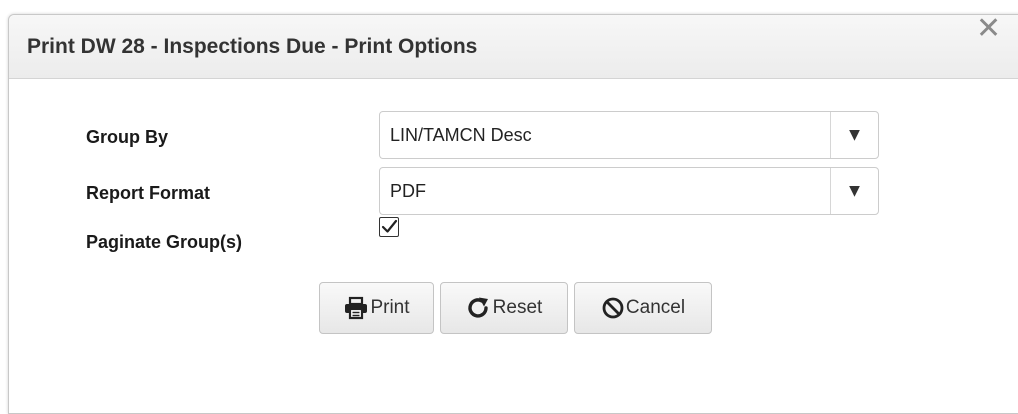 This screenshot has width=1018, height=414. I want to click on group-by-select: LIN/TAMCN Desc ▼, so click(629, 135).